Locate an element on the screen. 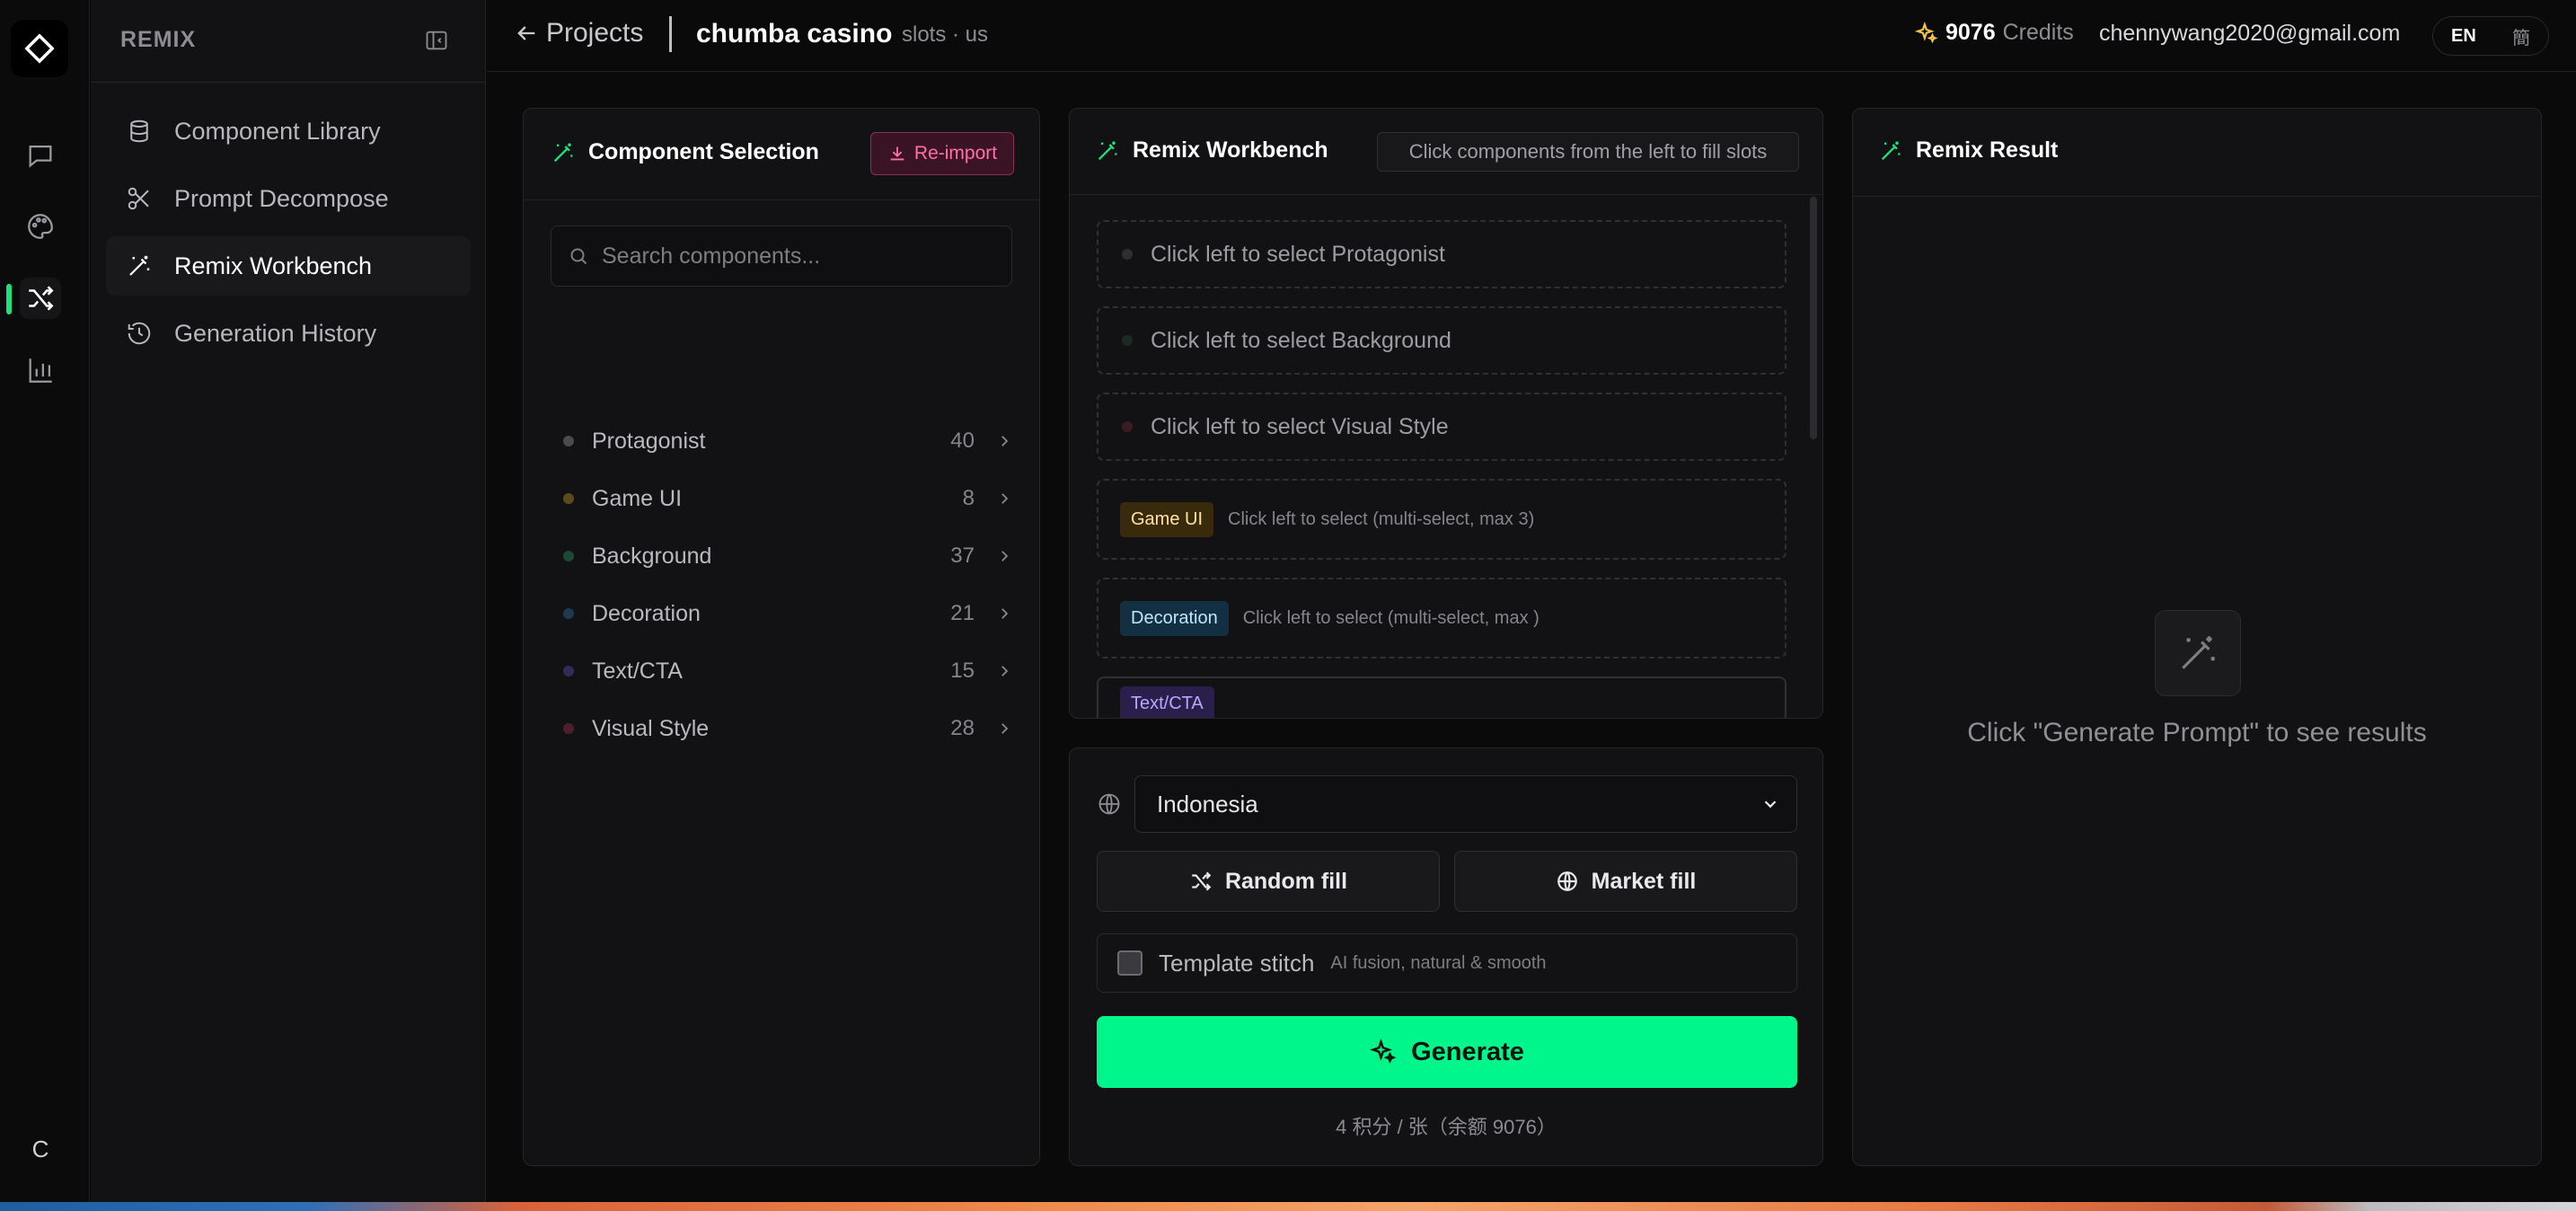 This screenshot has height=1211, width=2576. generate-button: Generate is located at coordinates (1447, 1052).